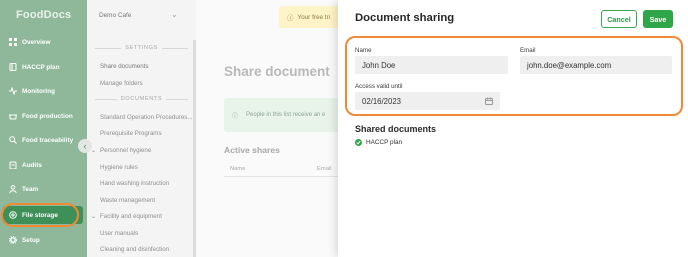 This screenshot has height=257, width=688. What do you see at coordinates (141, 99) in the screenshot?
I see `documents-heading: DOCUMENTS` at bounding box center [141, 99].